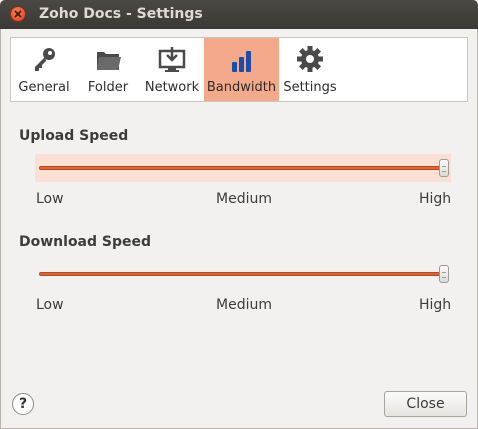  I want to click on tab-settings: Settings, so click(310, 69).